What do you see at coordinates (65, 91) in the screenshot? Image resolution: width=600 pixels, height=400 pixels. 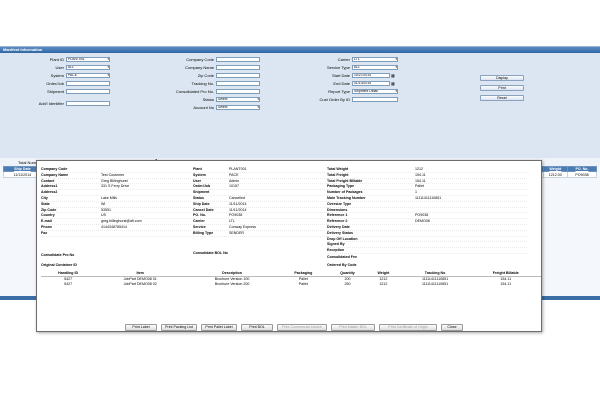 I see `shipment-field: Shipment` at bounding box center [65, 91].